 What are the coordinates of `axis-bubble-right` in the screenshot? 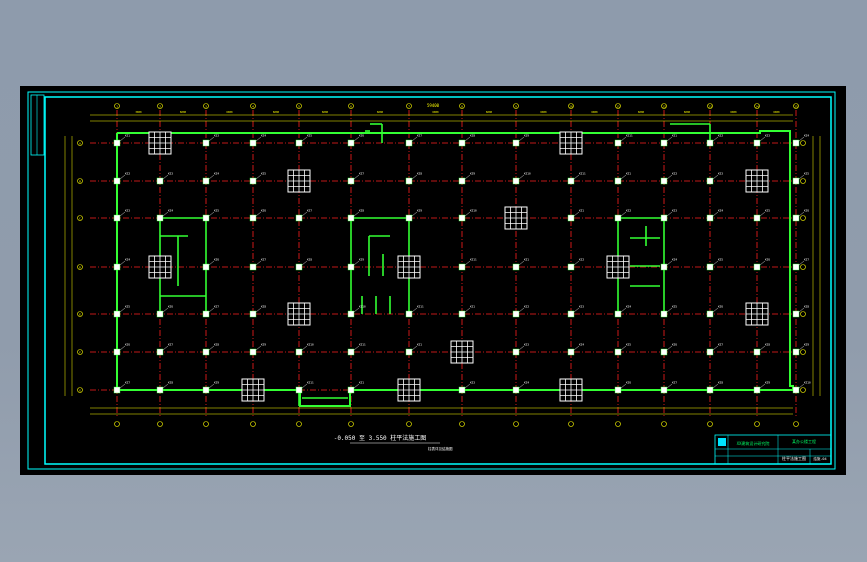 It's located at (803, 390).